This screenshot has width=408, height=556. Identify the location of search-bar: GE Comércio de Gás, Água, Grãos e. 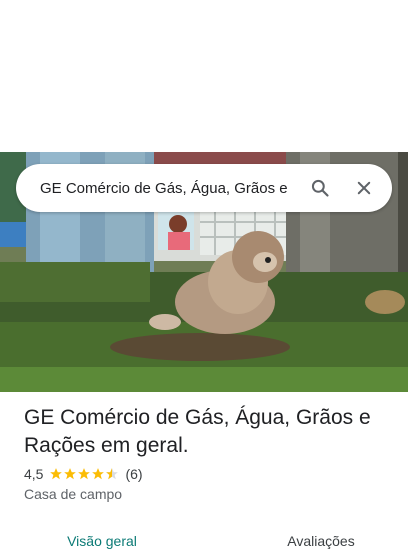
(204, 188).